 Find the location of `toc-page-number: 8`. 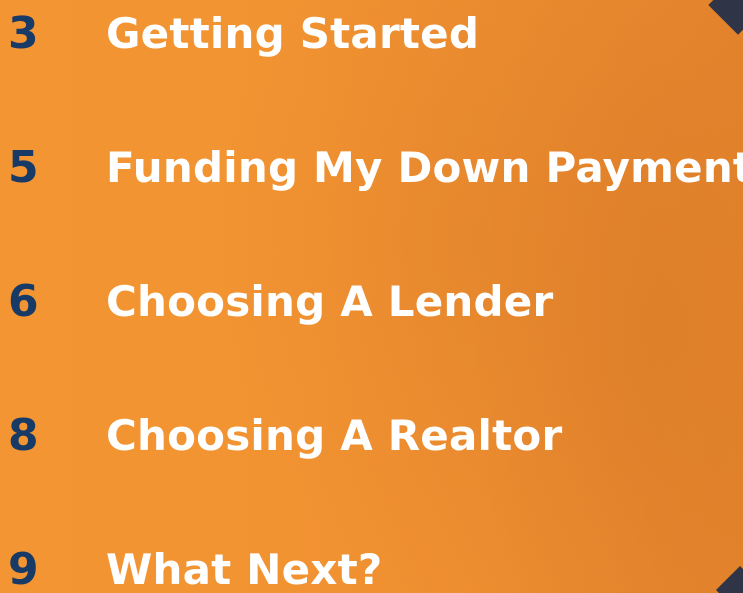

toc-page-number: 8 is located at coordinates (23, 435).